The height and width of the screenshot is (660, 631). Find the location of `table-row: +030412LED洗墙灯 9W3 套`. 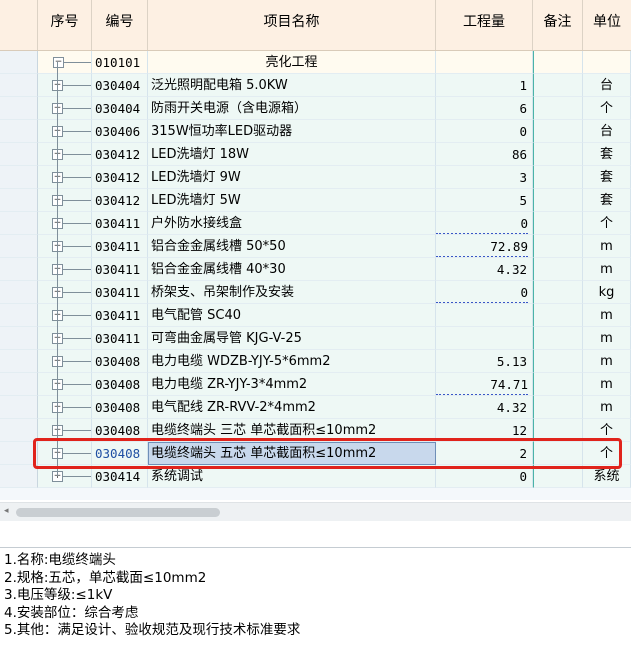

table-row: +030412LED洗墙灯 9W3 套 is located at coordinates (315, 177).